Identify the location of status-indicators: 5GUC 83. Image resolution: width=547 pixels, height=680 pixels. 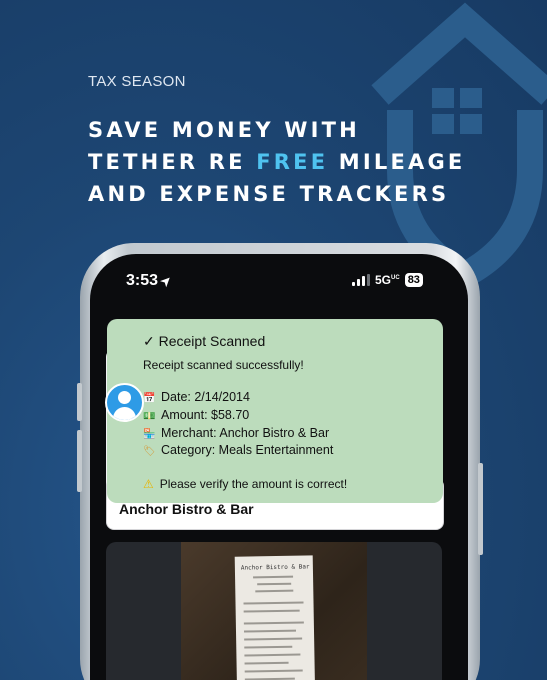
(387, 280).